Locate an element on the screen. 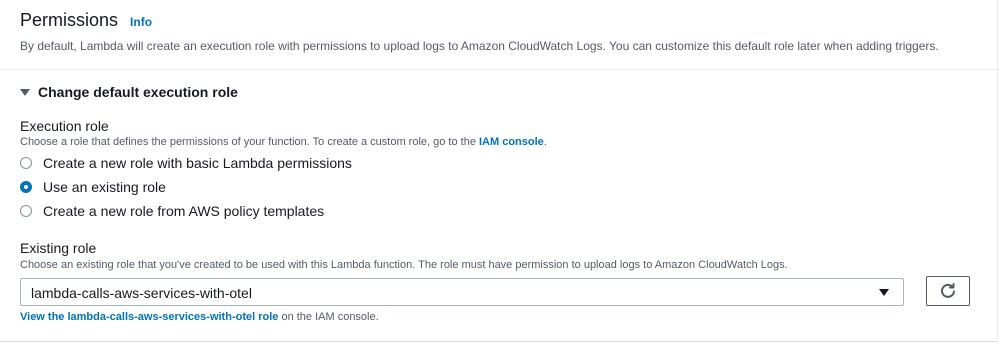  existing-role-label: Existing role is located at coordinates (58, 248).